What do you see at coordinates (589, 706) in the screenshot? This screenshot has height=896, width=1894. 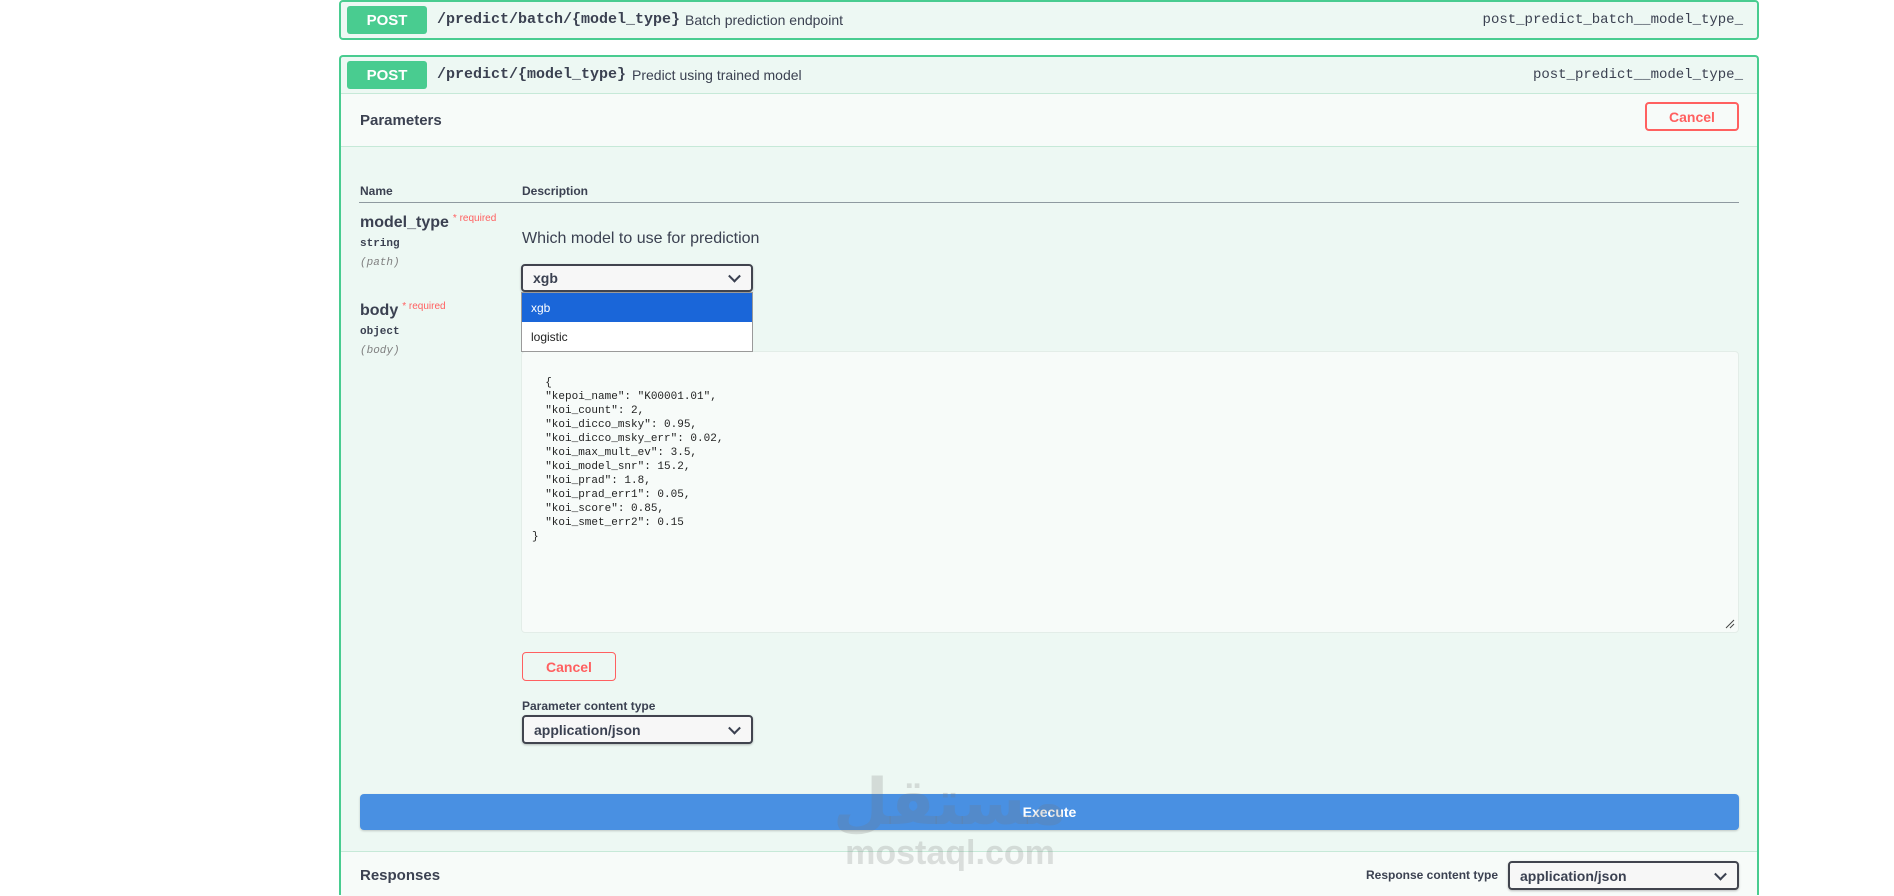 I see `content-type-label: Parameter content type` at bounding box center [589, 706].